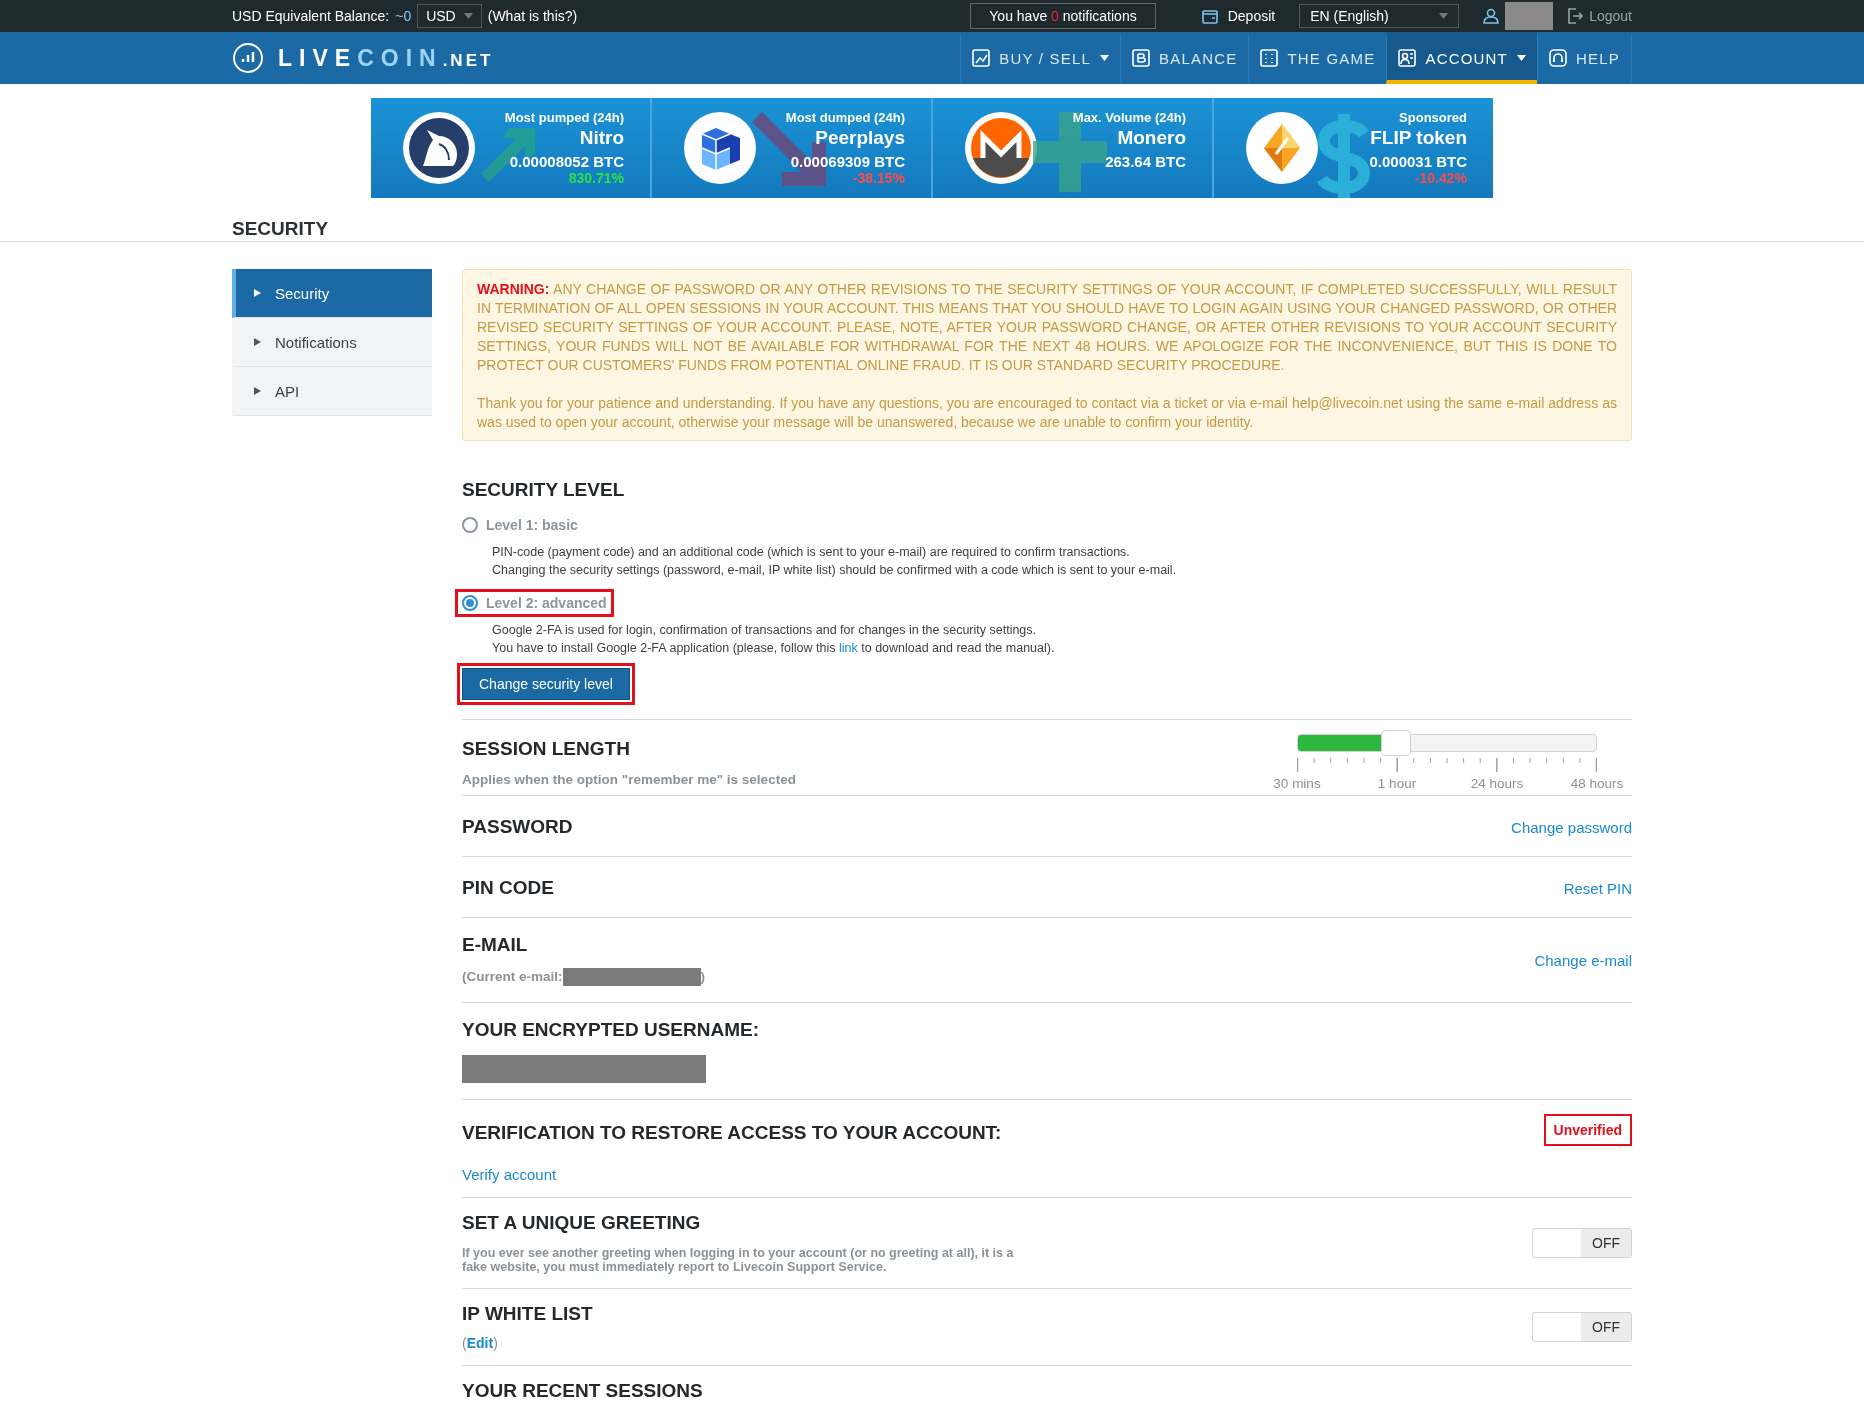 This screenshot has height=1420, width=1864. What do you see at coordinates (332, 391) in the screenshot?
I see `sidebar-item: API` at bounding box center [332, 391].